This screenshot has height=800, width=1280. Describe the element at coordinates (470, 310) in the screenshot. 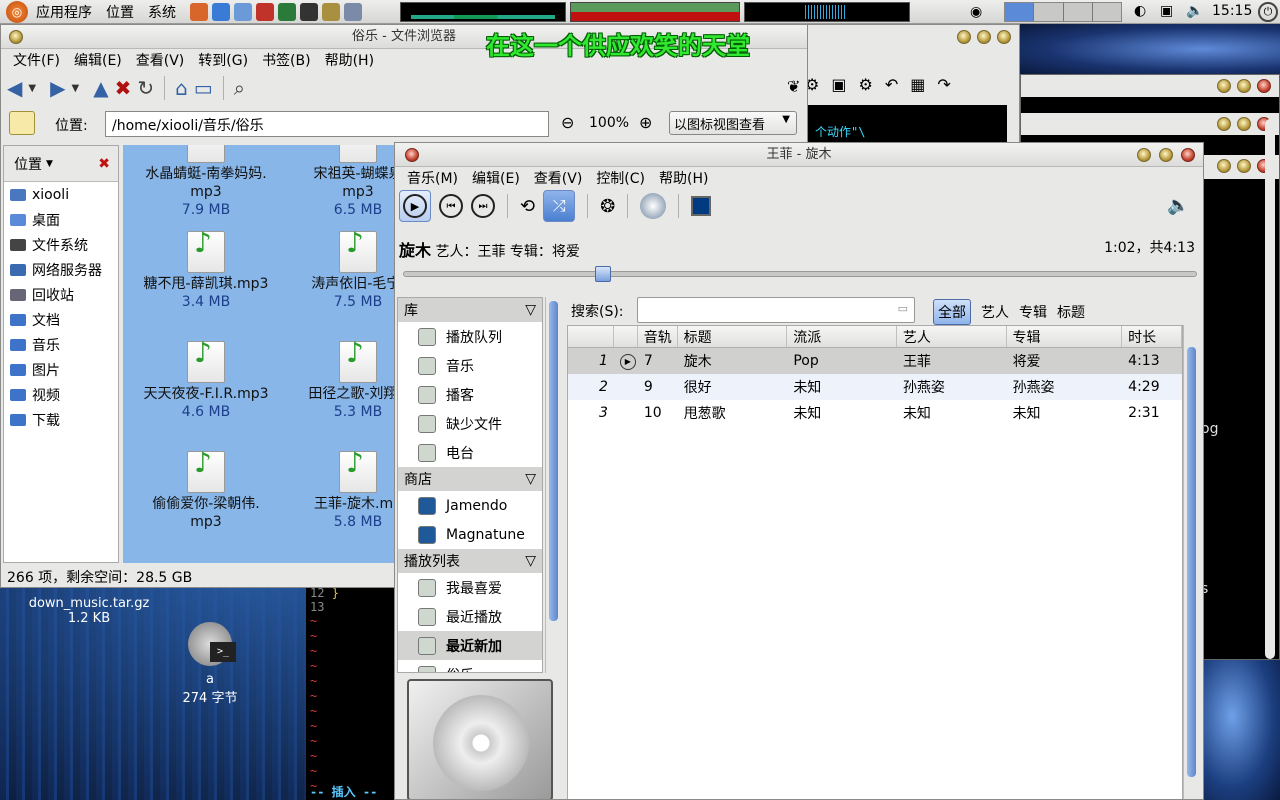

I see `section-library: 库 ▽` at that location.